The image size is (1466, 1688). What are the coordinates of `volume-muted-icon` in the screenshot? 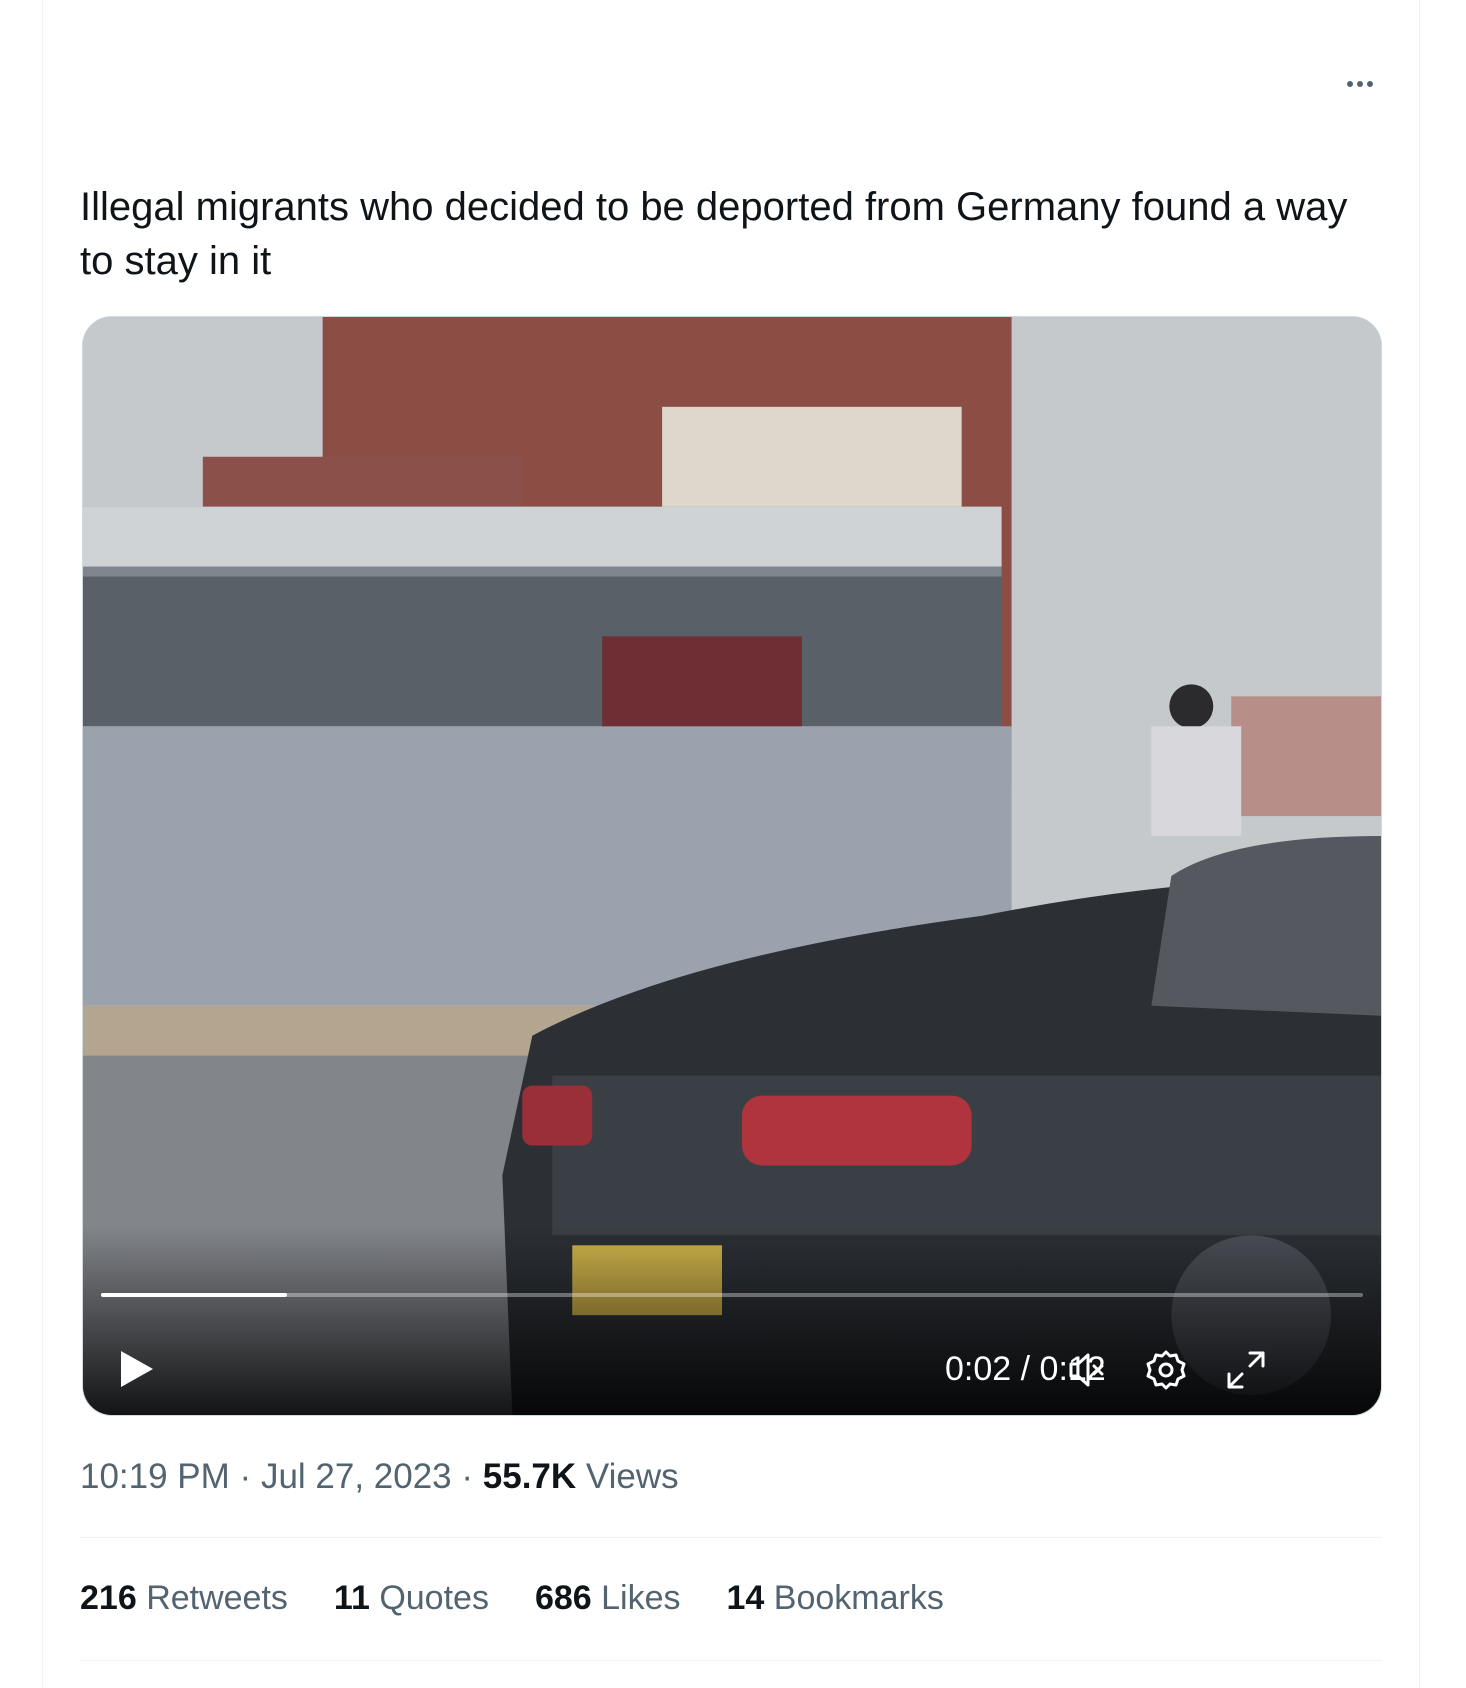 It's located at (1086, 1370).